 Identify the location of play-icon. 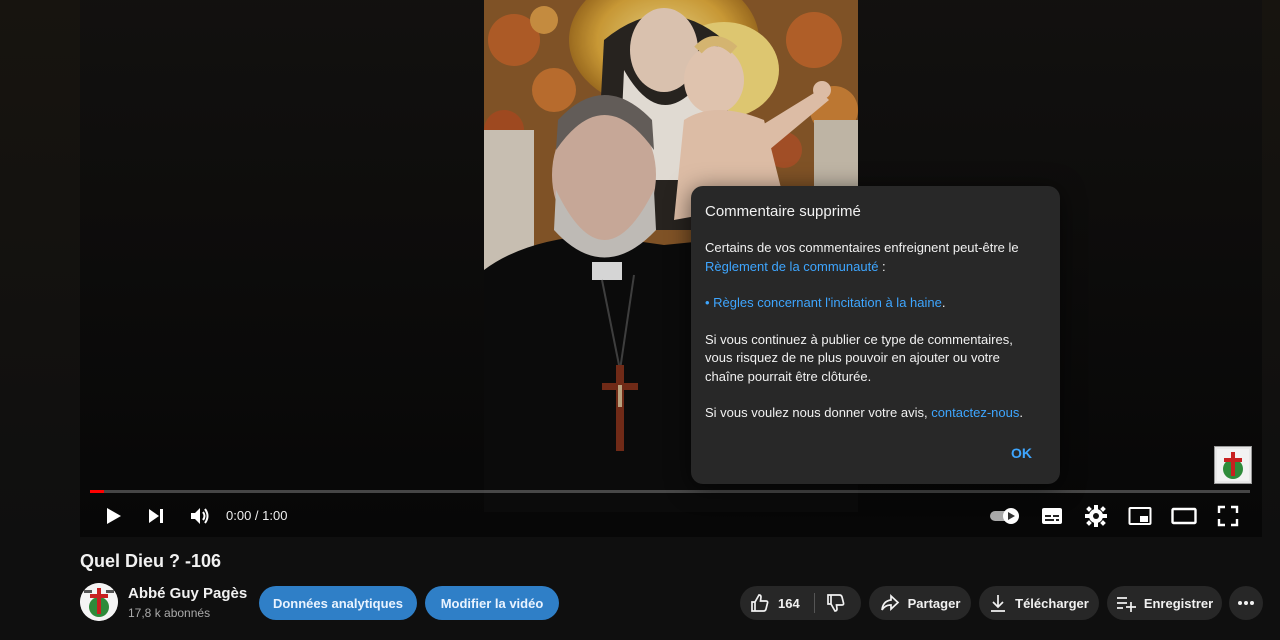
(114, 516).